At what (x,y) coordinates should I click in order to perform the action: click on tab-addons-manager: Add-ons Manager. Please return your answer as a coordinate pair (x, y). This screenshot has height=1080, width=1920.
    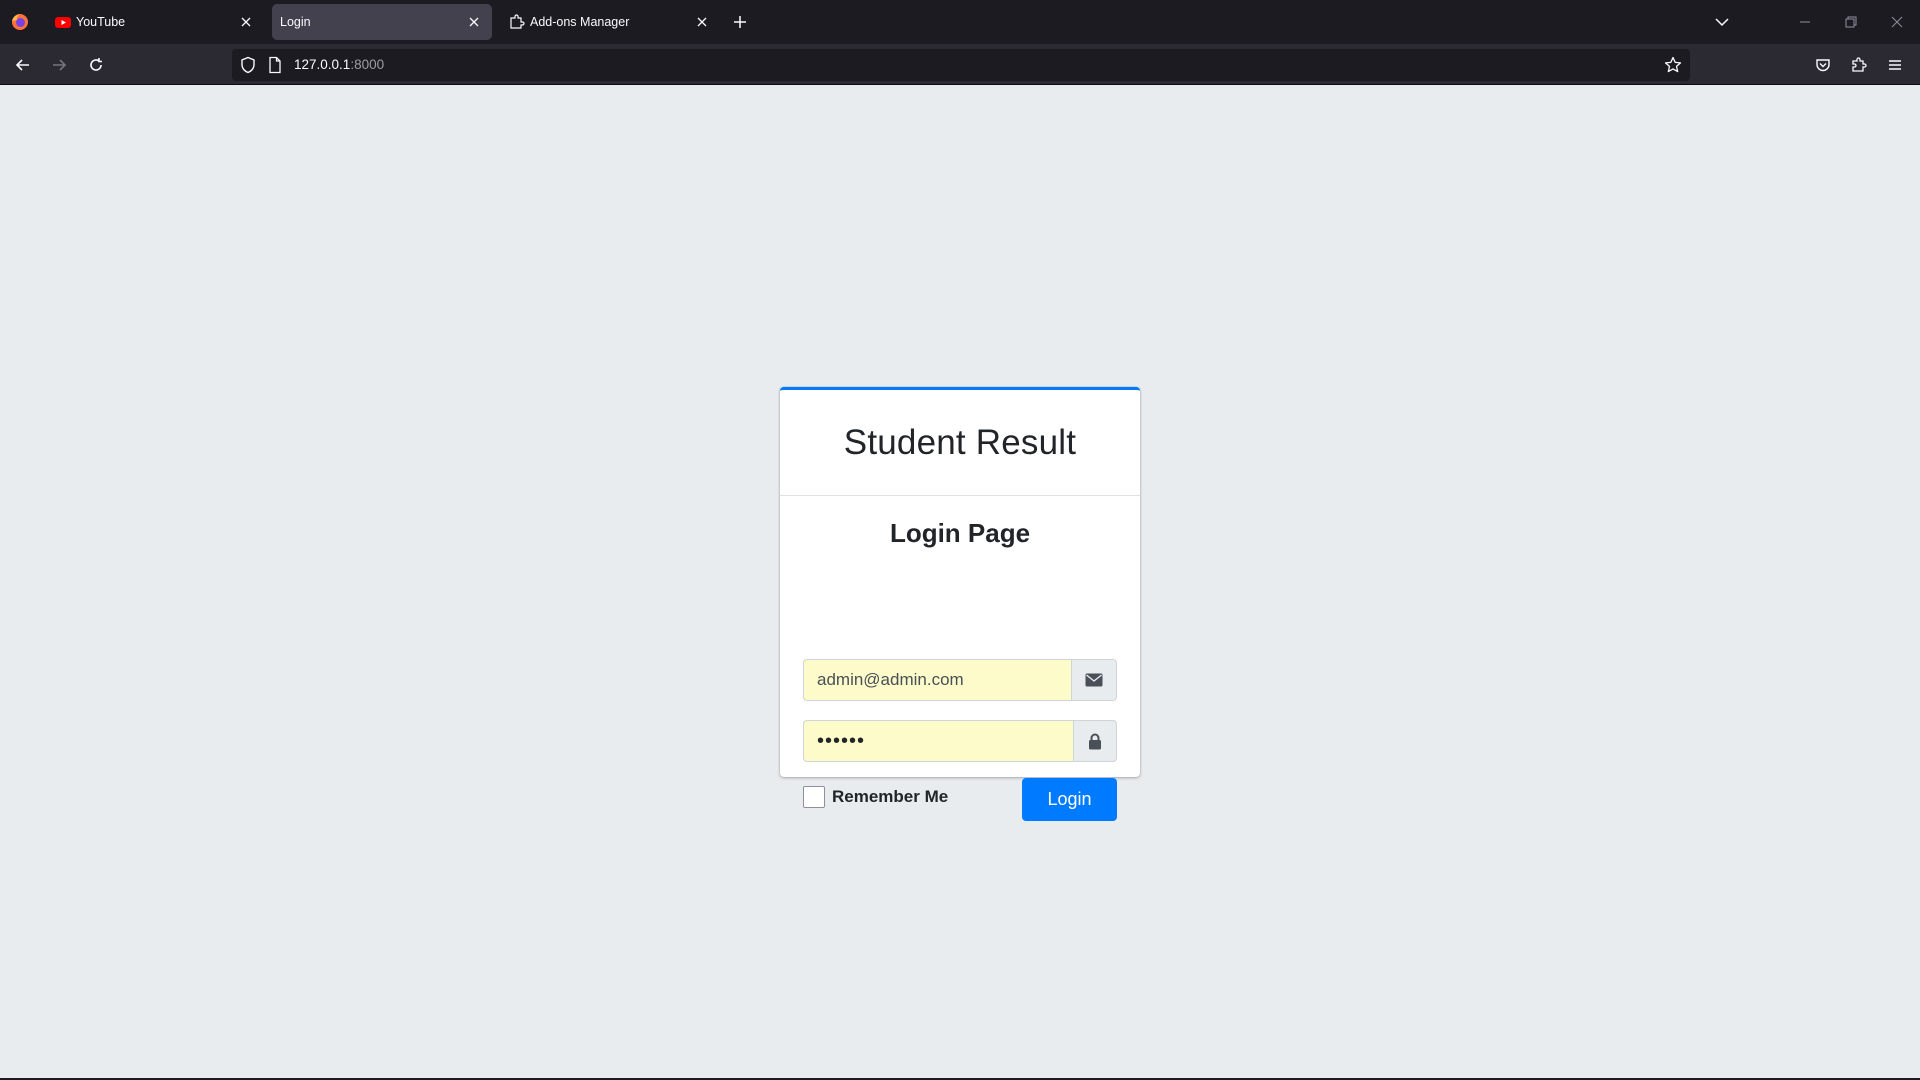
    Looking at the image, I should click on (609, 22).